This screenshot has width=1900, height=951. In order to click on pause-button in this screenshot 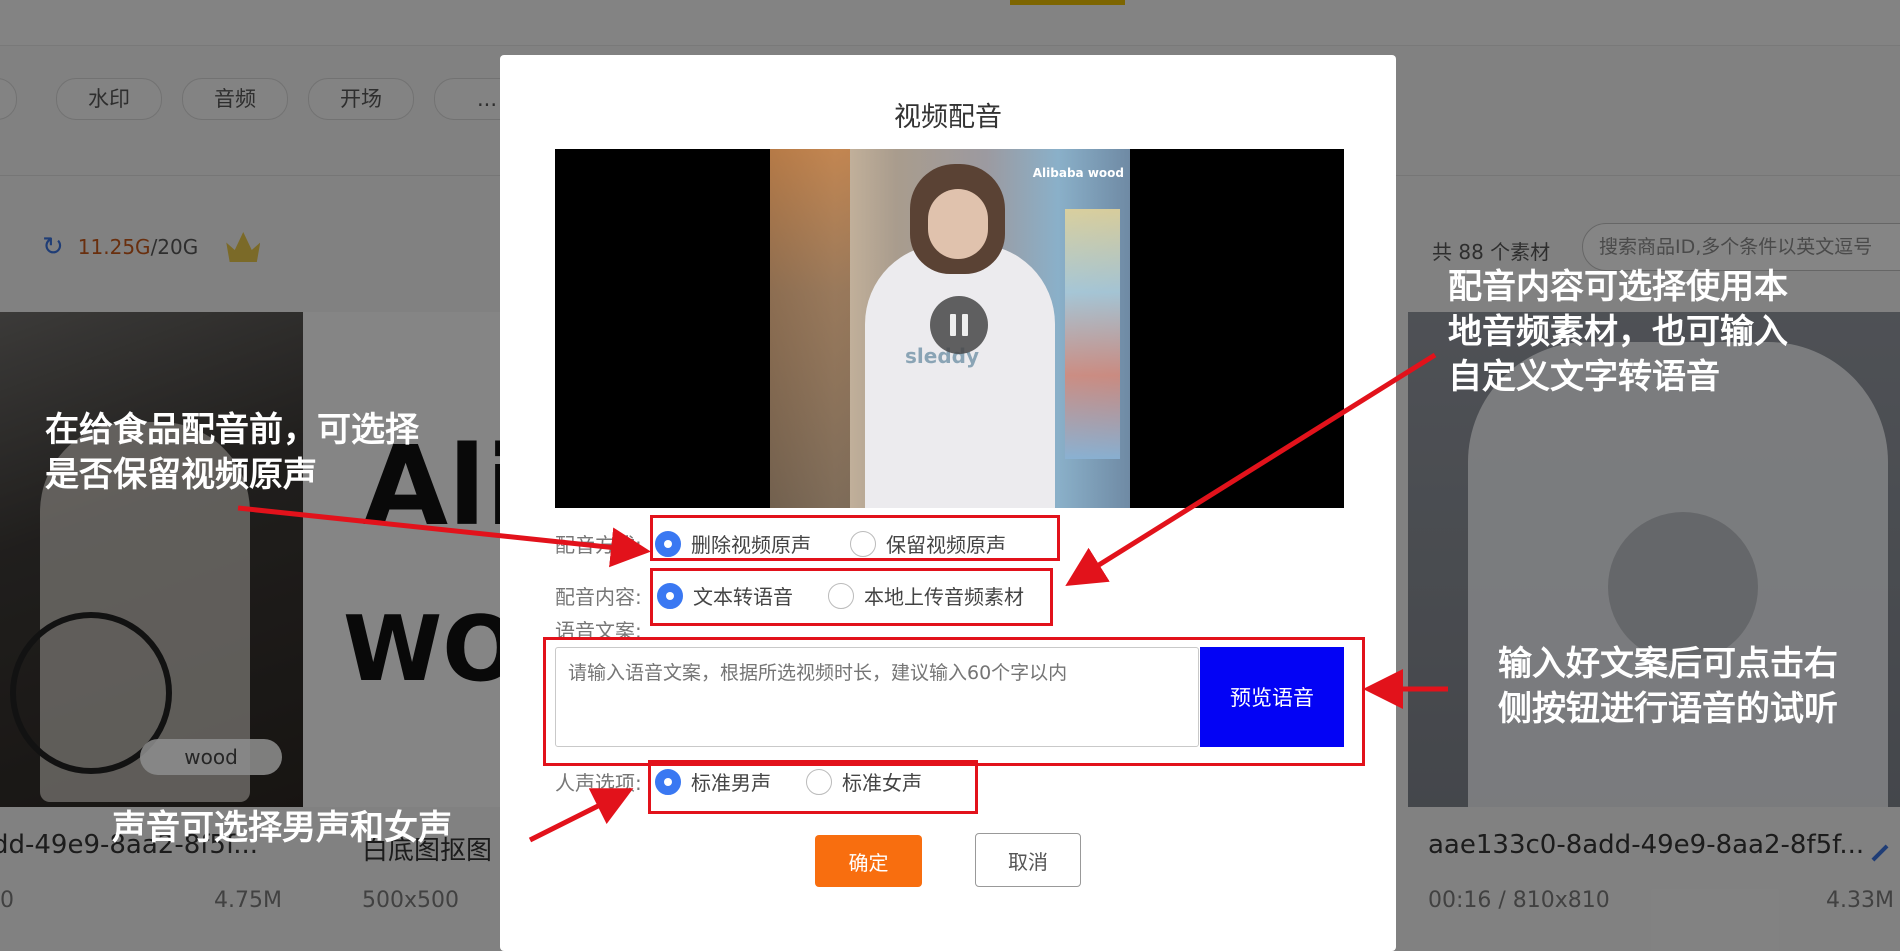, I will do `click(959, 325)`.